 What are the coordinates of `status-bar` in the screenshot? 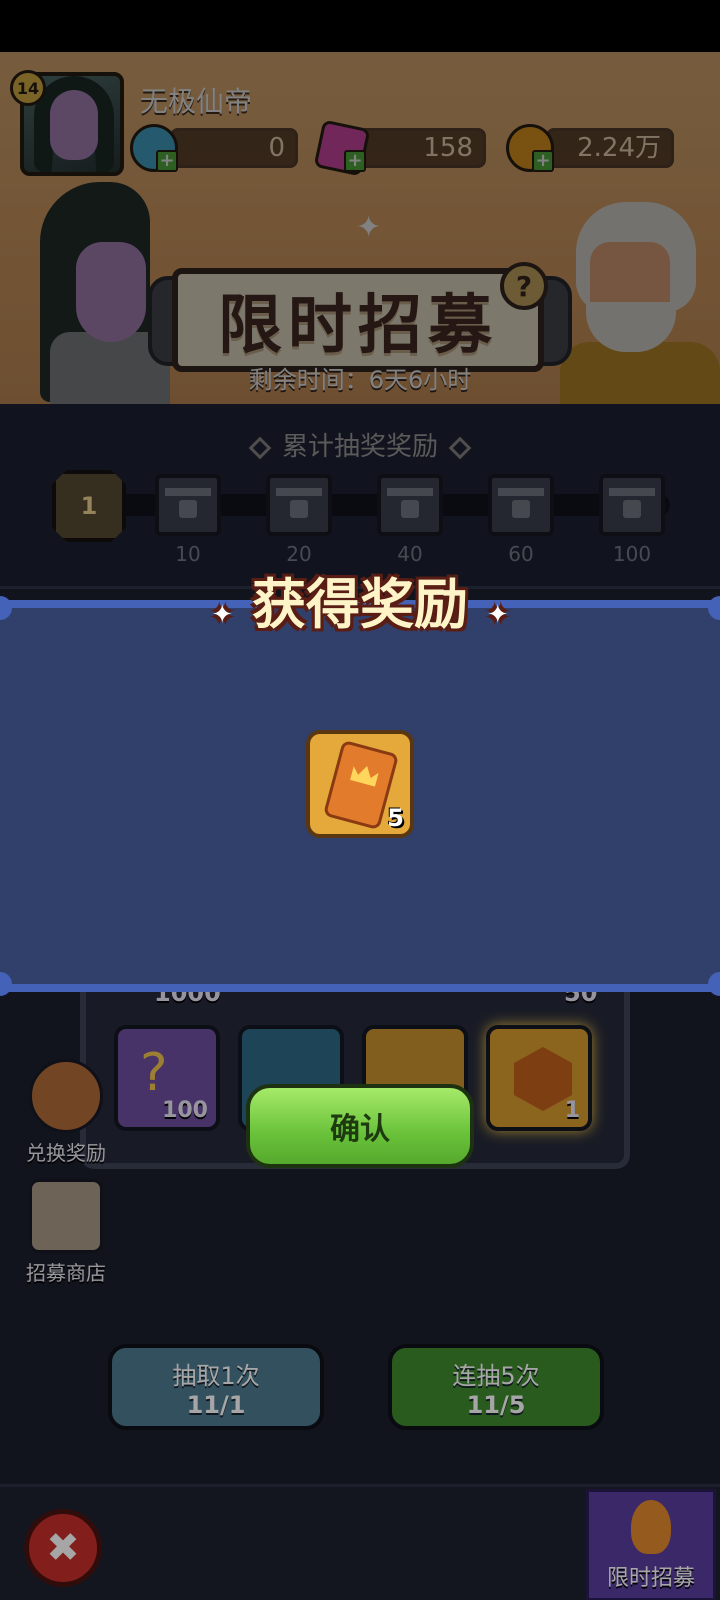 It's located at (360, 26).